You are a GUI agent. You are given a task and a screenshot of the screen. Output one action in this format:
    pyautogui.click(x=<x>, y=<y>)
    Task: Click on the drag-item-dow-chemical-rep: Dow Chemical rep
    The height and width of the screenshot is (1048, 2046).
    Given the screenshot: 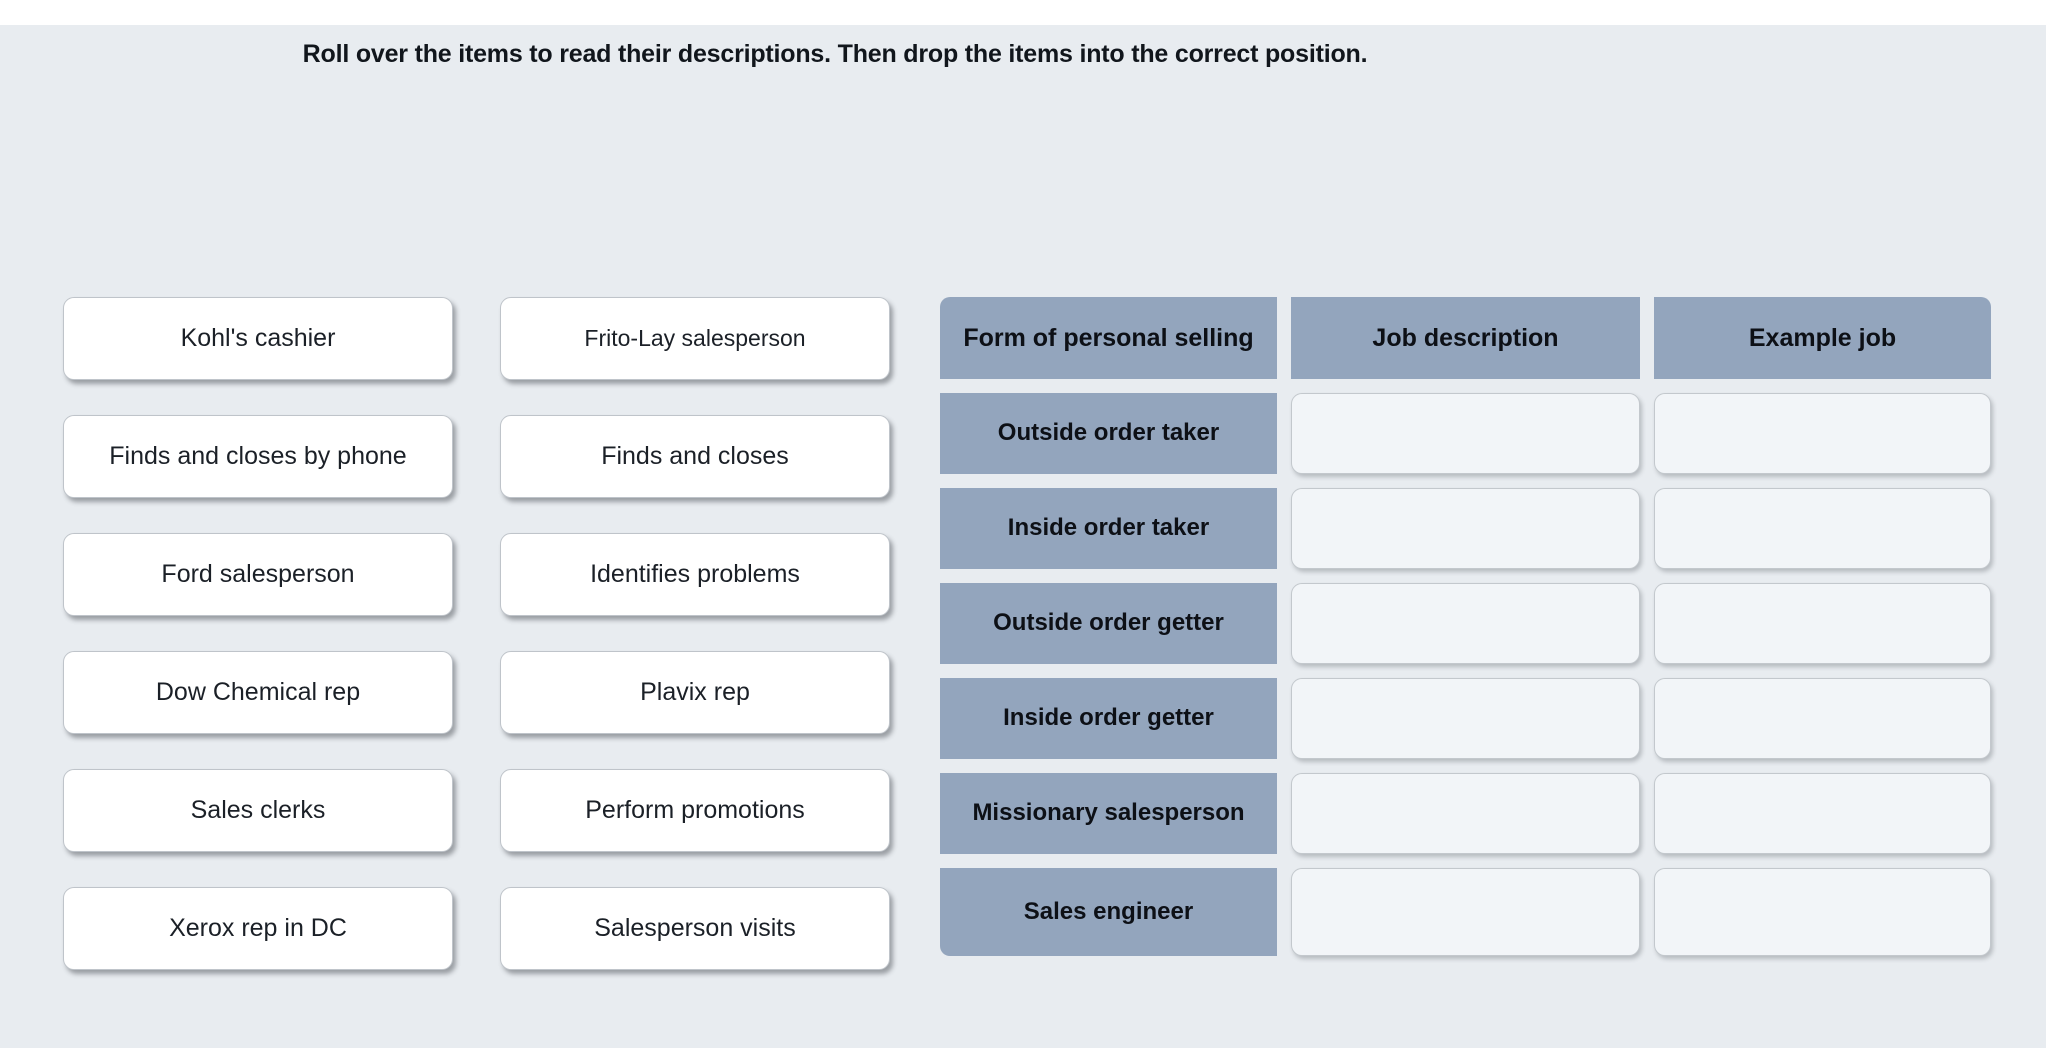 What is the action you would take?
    pyautogui.click(x=258, y=692)
    